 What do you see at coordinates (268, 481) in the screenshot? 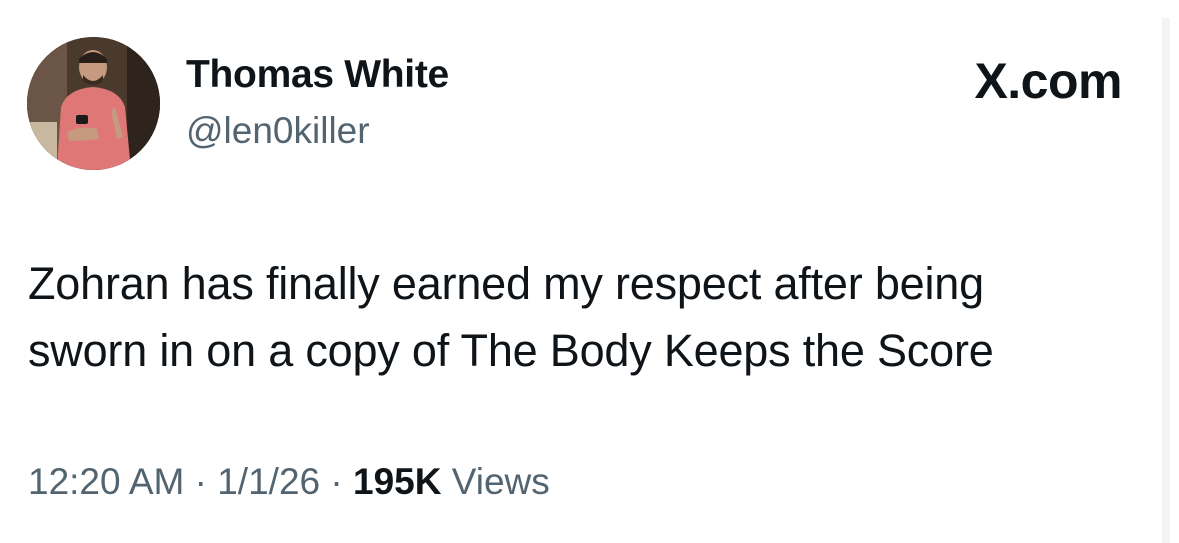
I see `tweet-date: 1/1/26` at bounding box center [268, 481].